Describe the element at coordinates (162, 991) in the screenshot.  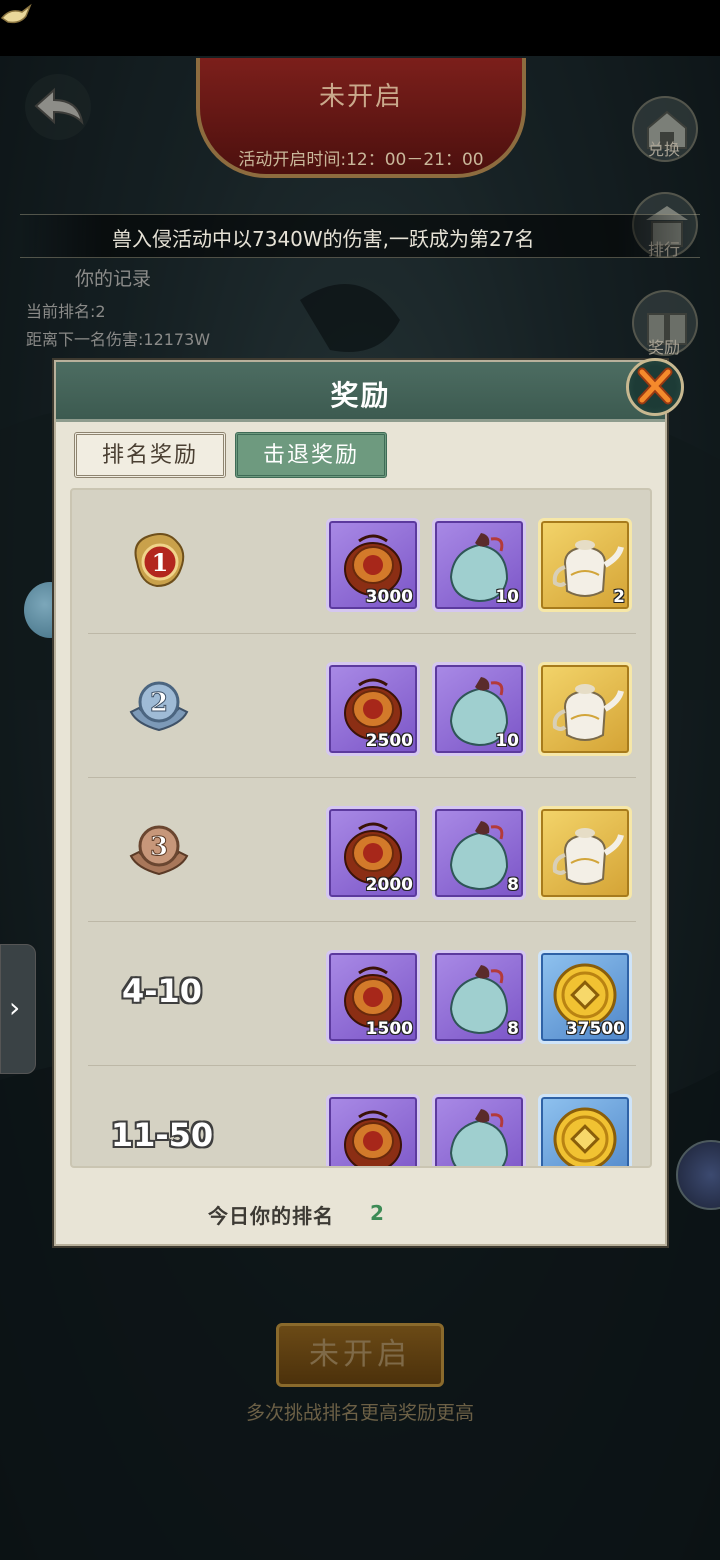
I see `rank-range-label: 4-10` at that location.